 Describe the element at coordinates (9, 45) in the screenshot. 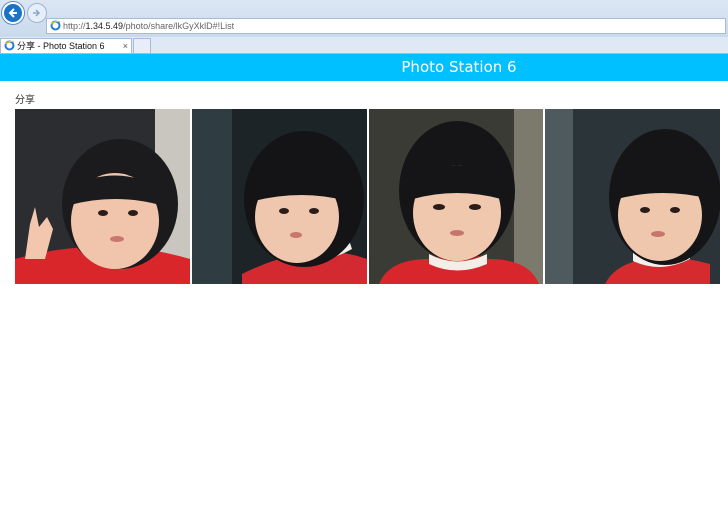

I see `ie-tab-icon` at that location.